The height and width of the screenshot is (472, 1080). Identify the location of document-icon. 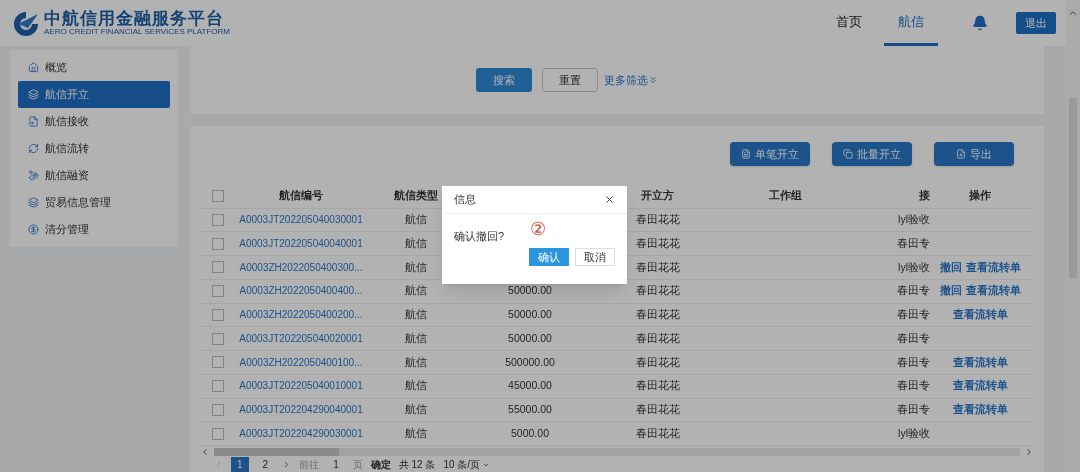
(746, 154).